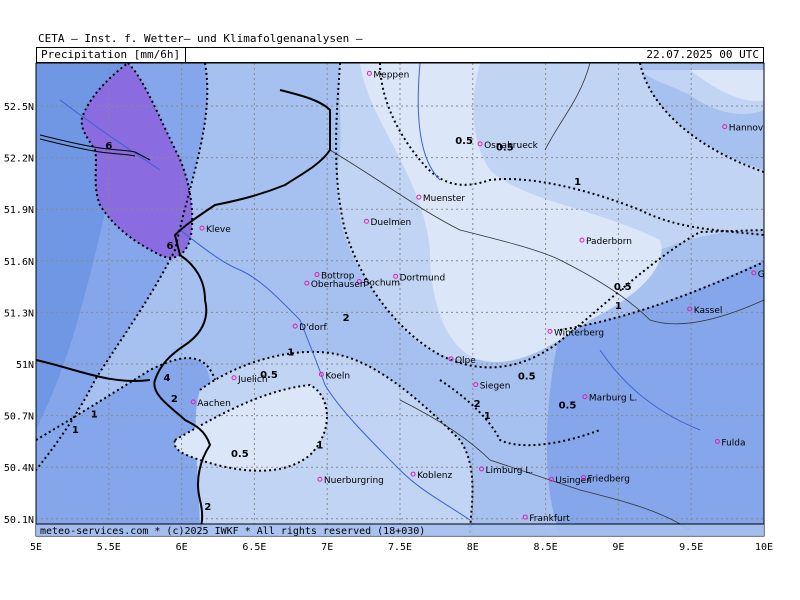 Image resolution: width=800 pixels, height=600 pixels. I want to click on city-label: Bochum, so click(381, 283).